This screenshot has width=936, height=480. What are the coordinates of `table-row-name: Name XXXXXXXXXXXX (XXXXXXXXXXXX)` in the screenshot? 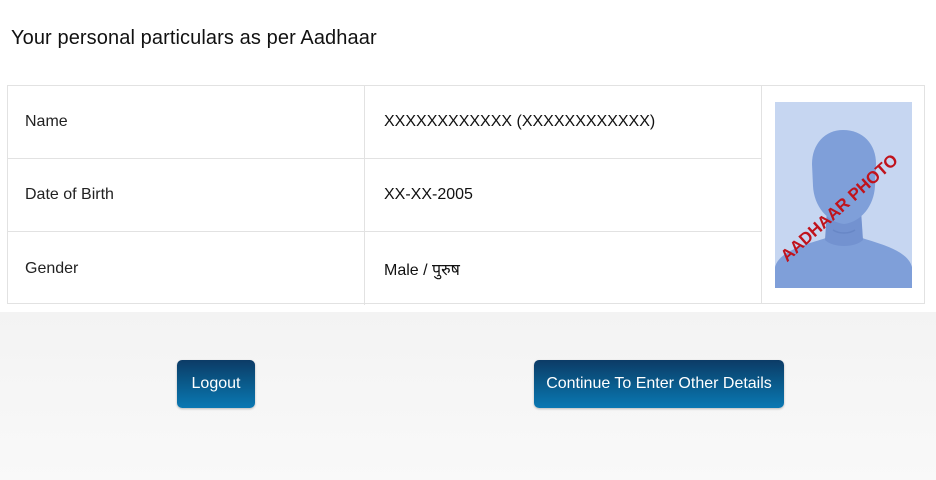 It's located at (384, 122).